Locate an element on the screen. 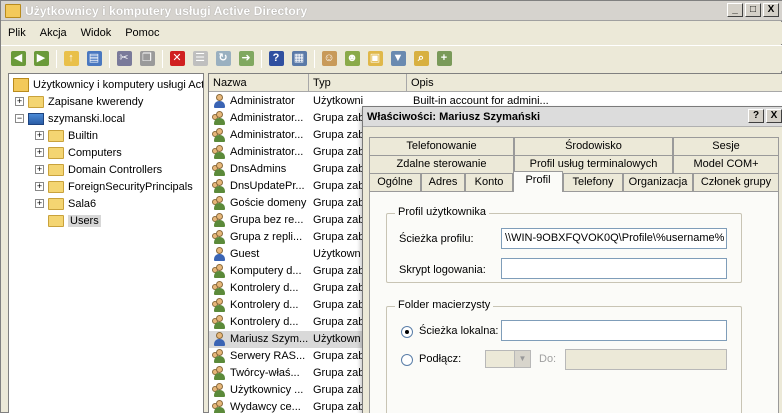 The image size is (782, 413). tree-label-domain: szymanski.local is located at coordinates (87, 118).